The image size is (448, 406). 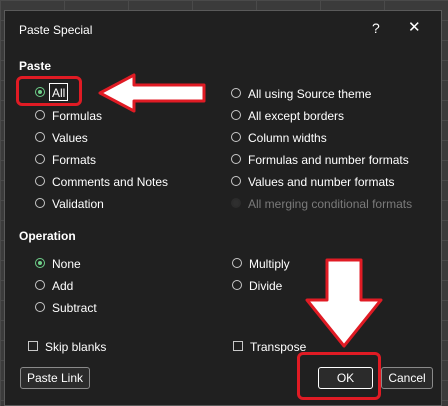 What do you see at coordinates (296, 116) in the screenshot?
I see `paste-option-label: All except borders` at bounding box center [296, 116].